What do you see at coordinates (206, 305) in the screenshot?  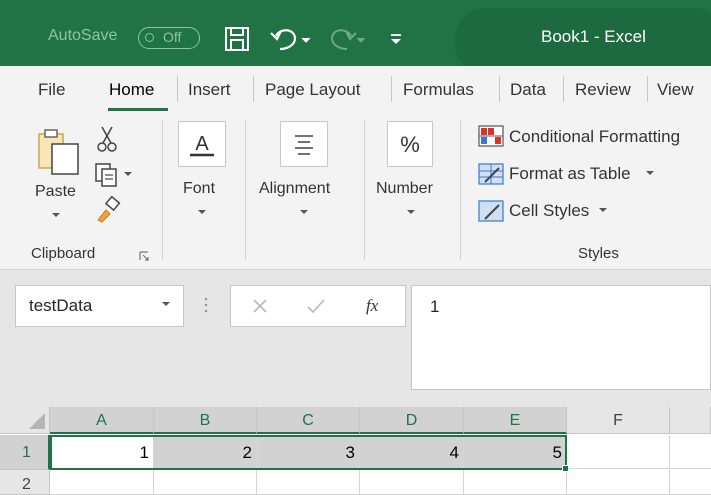 I see `resize-handle-icon` at bounding box center [206, 305].